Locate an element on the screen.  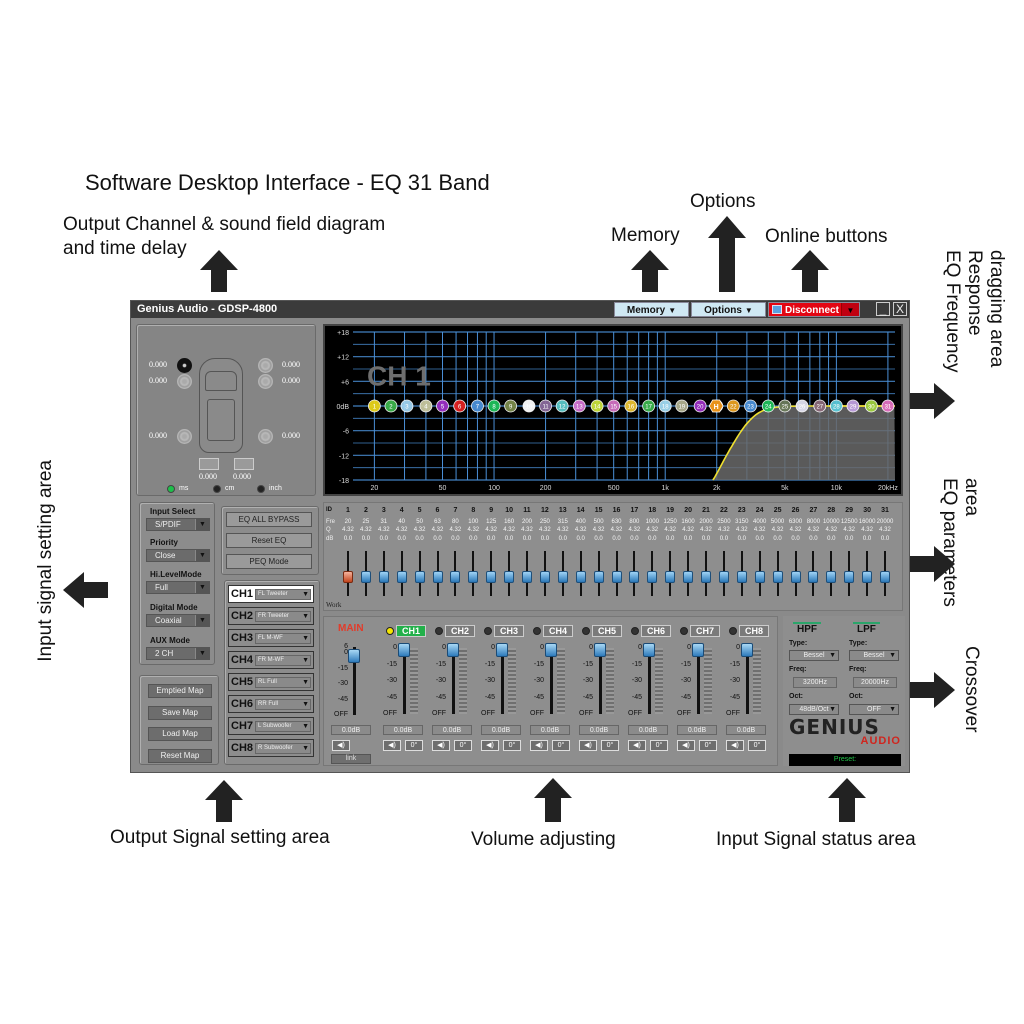
reset-map-button: Reset Map is located at coordinates (180, 756).